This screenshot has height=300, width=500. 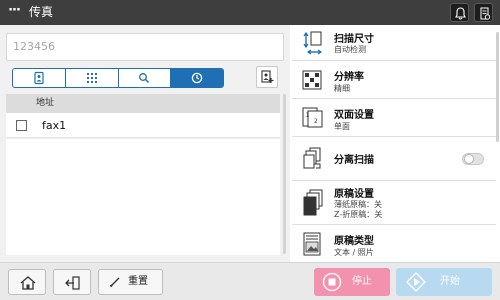 What do you see at coordinates (497, 87) in the screenshot?
I see `settings-scrollbar` at bounding box center [497, 87].